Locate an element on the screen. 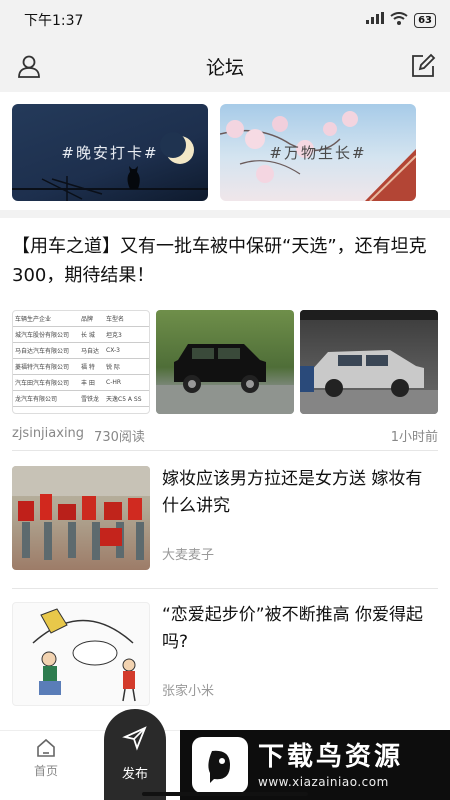 This screenshot has width=450, height=800. comic-graphic is located at coordinates (84, 655).